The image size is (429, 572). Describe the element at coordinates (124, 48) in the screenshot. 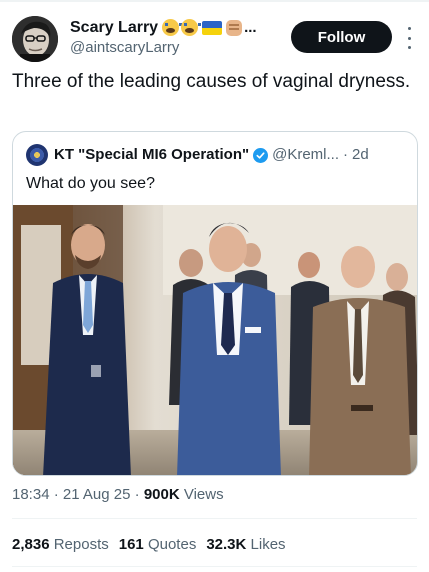

I see `author-handle: @aintscaryLarry` at that location.